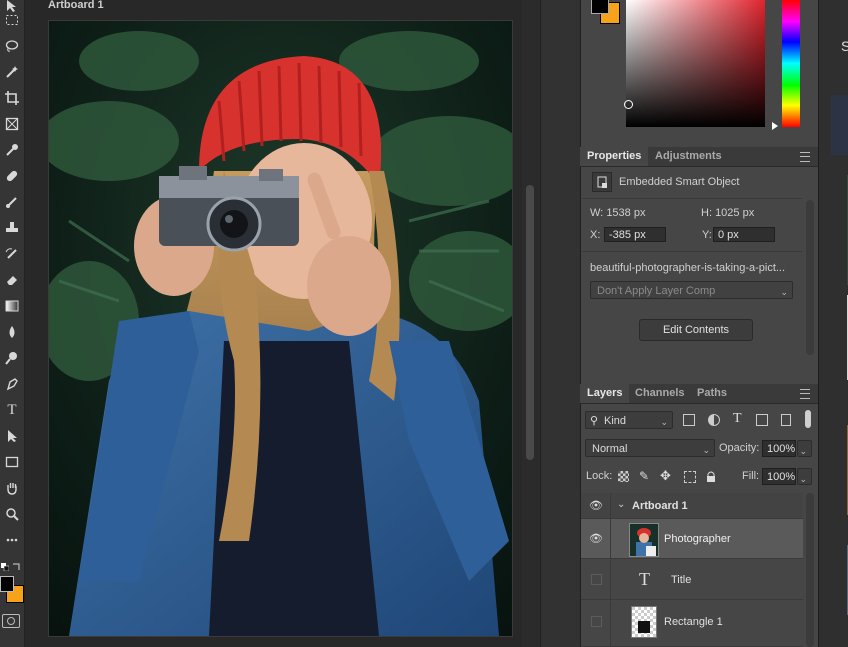 This screenshot has width=848, height=647. Describe the element at coordinates (629, 420) in the screenshot. I see `layer-filter-kind-dropdown: ⚲ Kind ⌄` at that location.